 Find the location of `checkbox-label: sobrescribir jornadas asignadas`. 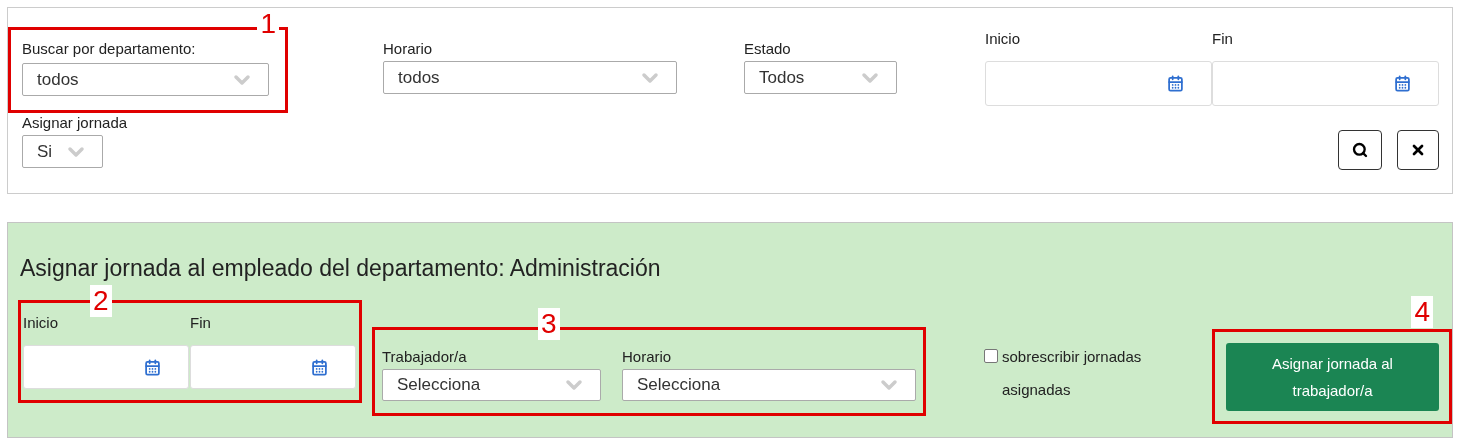

checkbox-label: sobrescribir jornadas asignadas is located at coordinates (1072, 373).